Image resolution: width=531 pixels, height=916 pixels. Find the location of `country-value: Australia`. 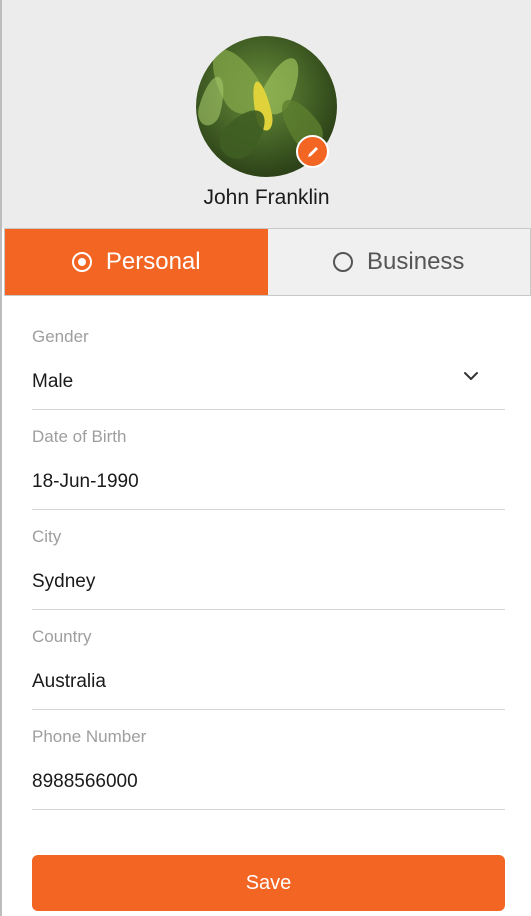

country-value: Australia is located at coordinates (69, 682).